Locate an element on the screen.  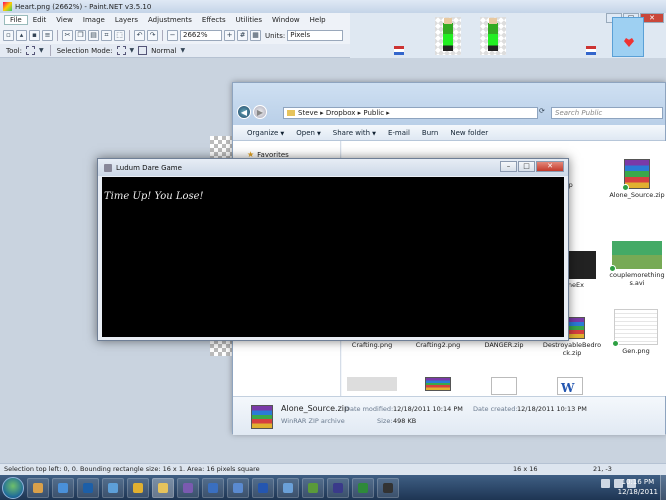
menu-layers: Layers is located at coordinates (126, 20).